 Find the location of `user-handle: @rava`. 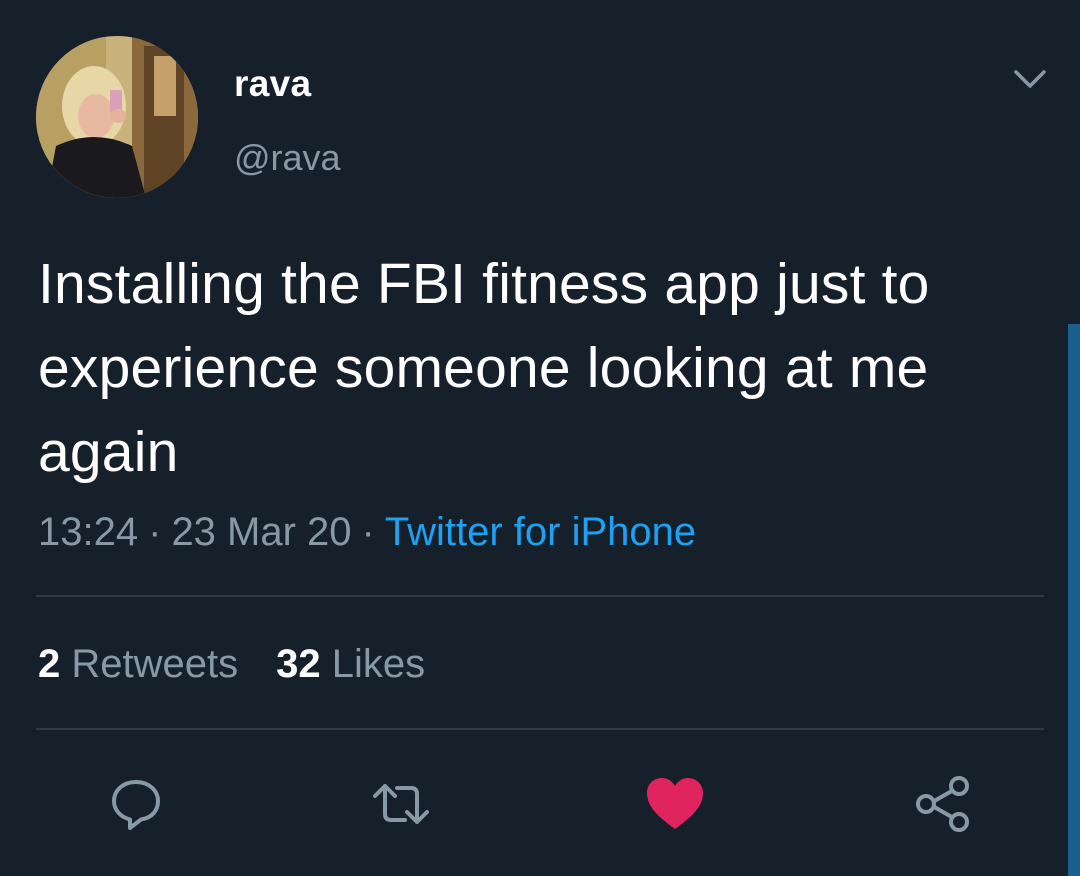

user-handle: @rava is located at coordinates (287, 158).